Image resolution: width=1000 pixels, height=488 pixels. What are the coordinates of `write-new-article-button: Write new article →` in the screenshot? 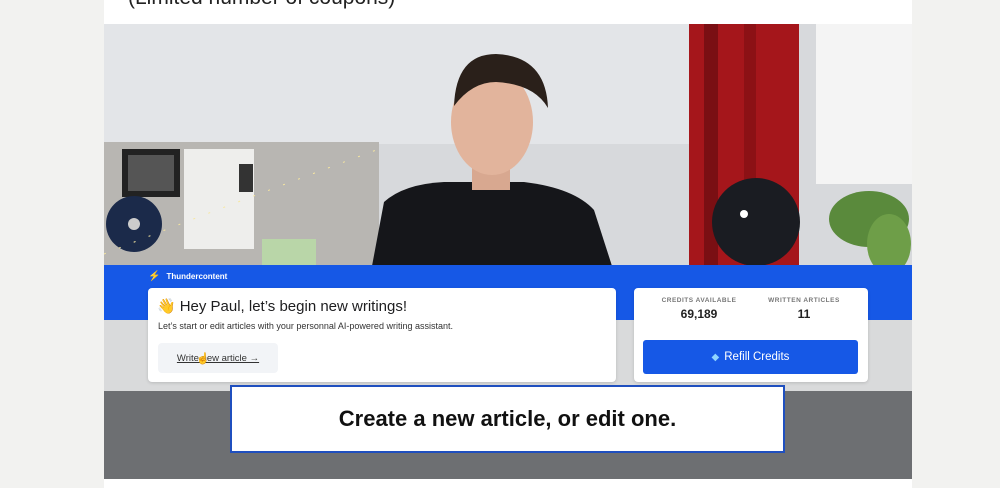 It's located at (218, 358).